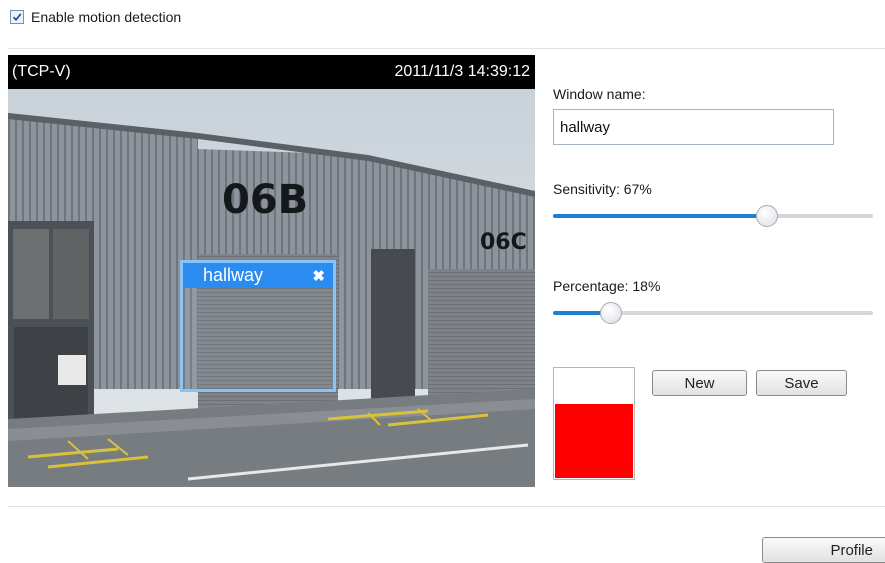 This screenshot has width=885, height=563. What do you see at coordinates (318, 276) in the screenshot?
I see `close-icon: ✖` at bounding box center [318, 276].